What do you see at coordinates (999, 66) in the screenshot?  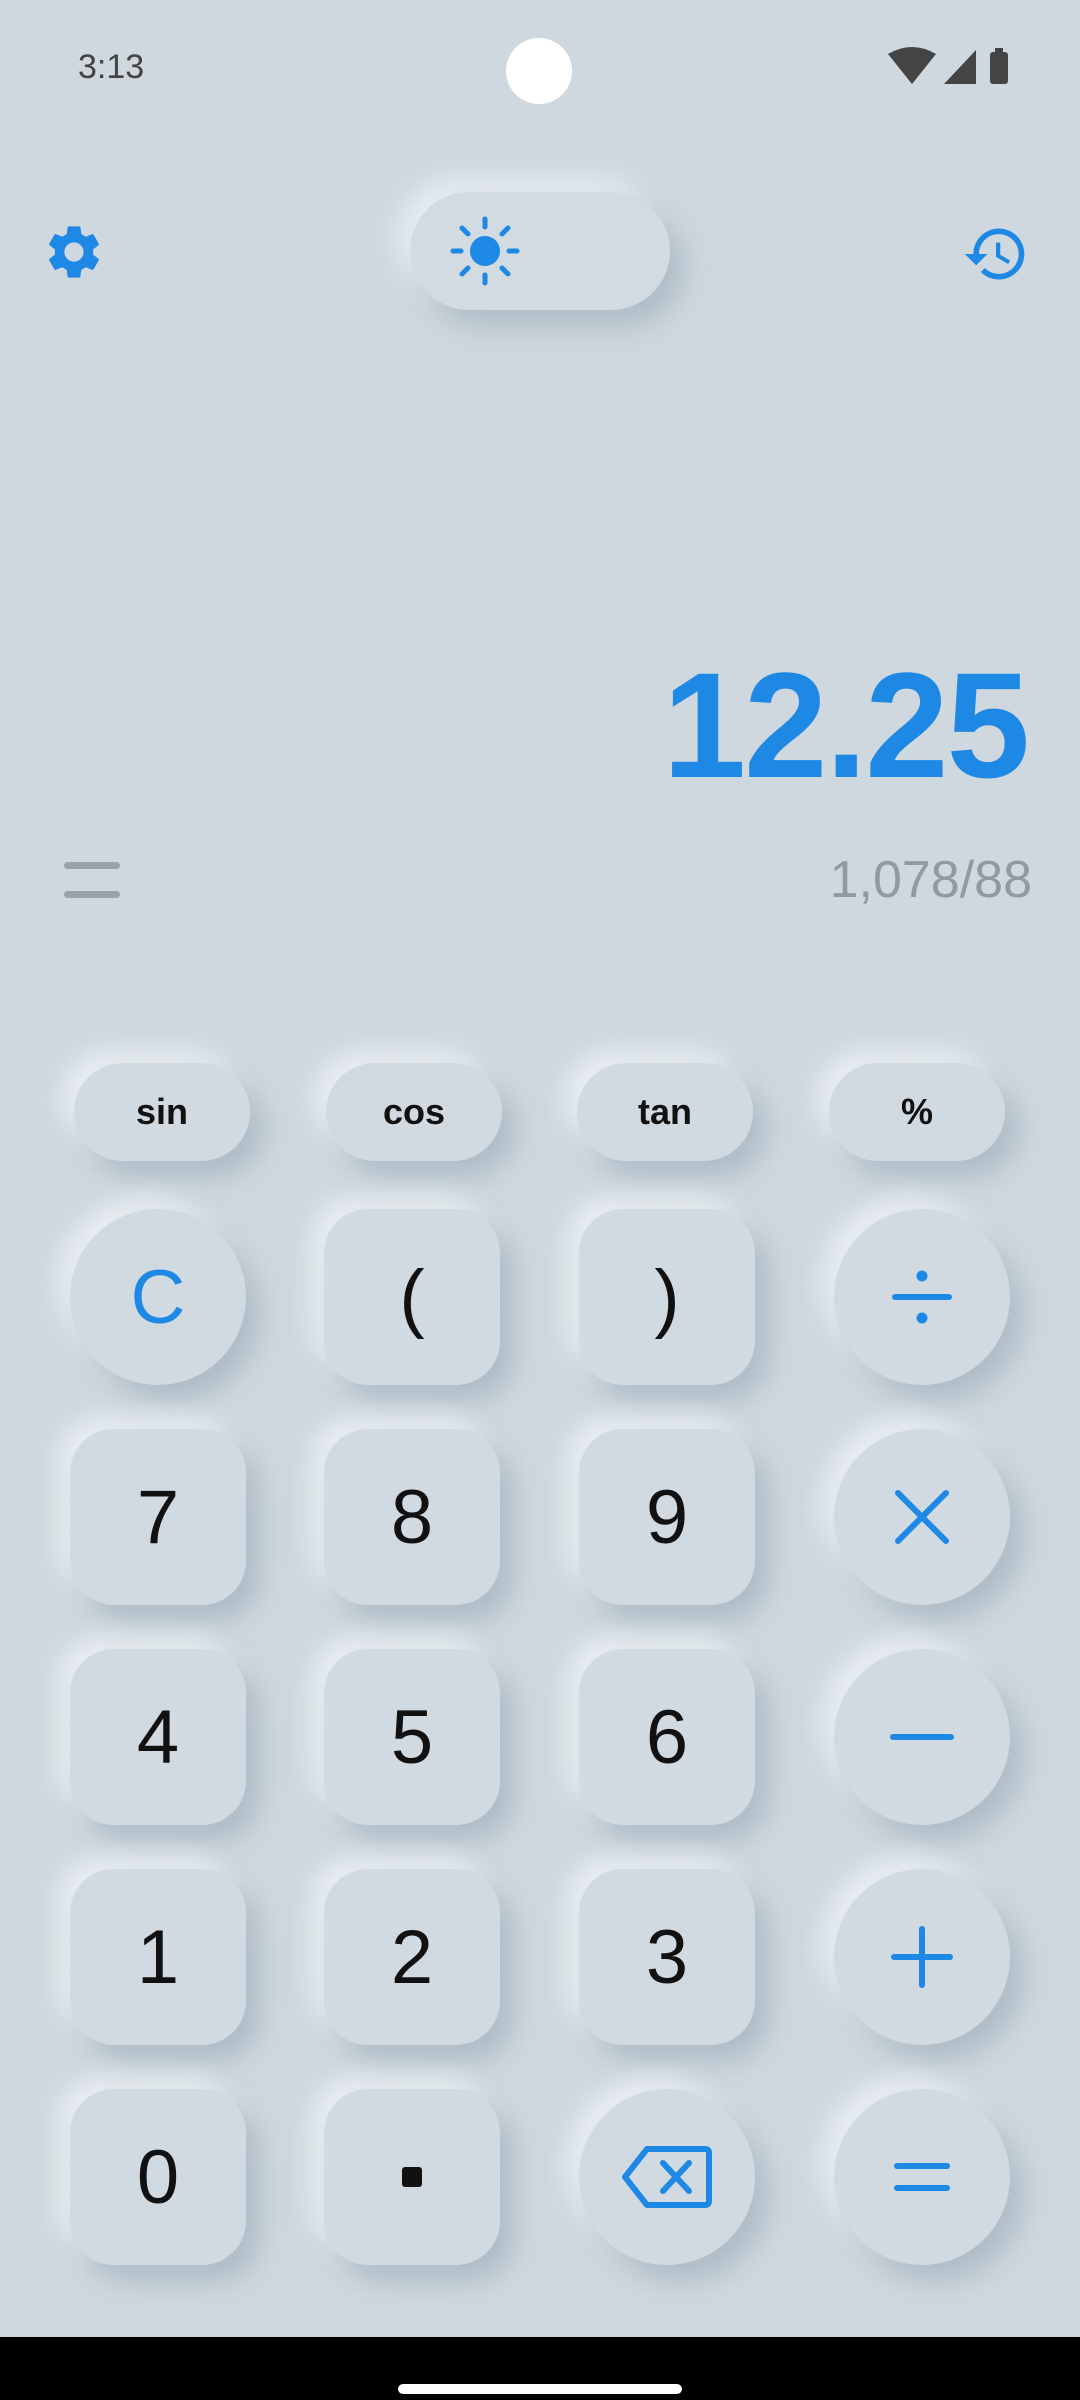 I see `battery-icon` at bounding box center [999, 66].